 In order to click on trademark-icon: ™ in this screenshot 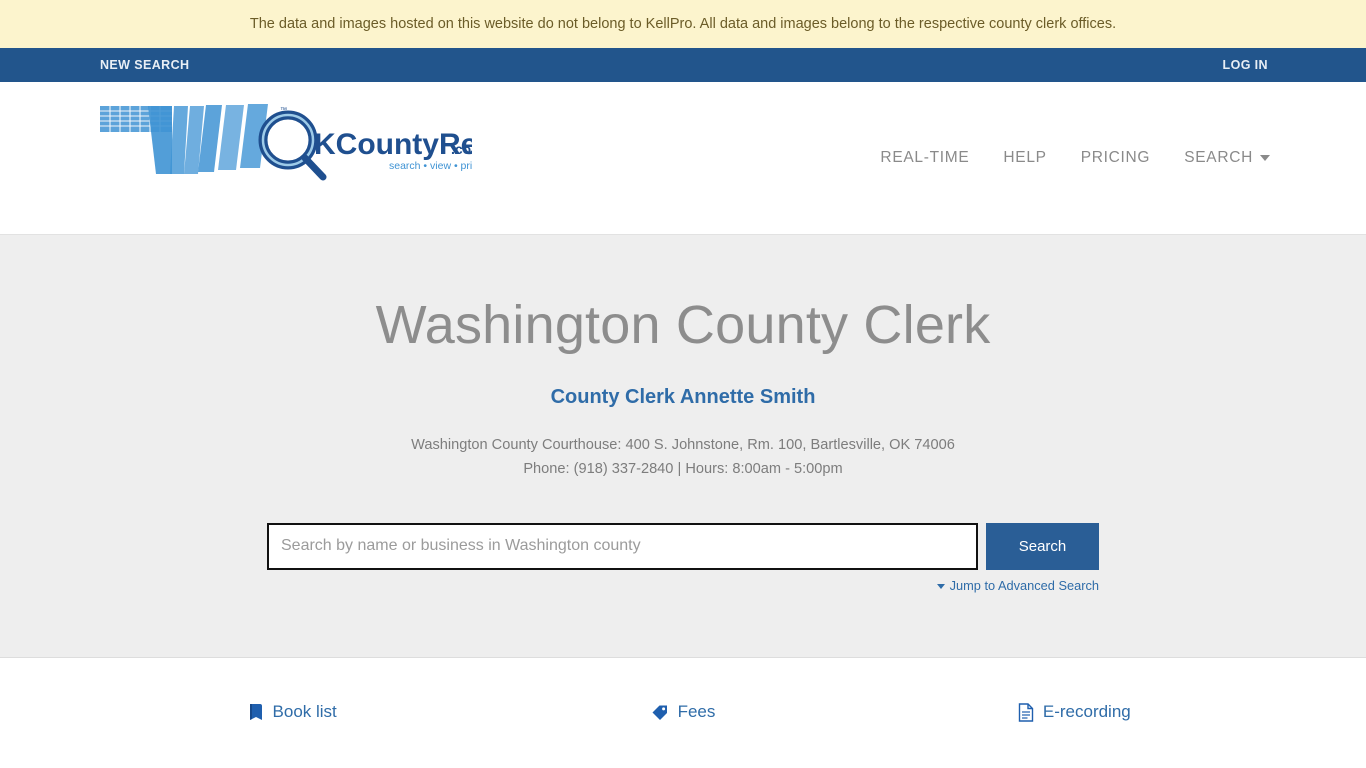, I will do `click(283, 110)`.